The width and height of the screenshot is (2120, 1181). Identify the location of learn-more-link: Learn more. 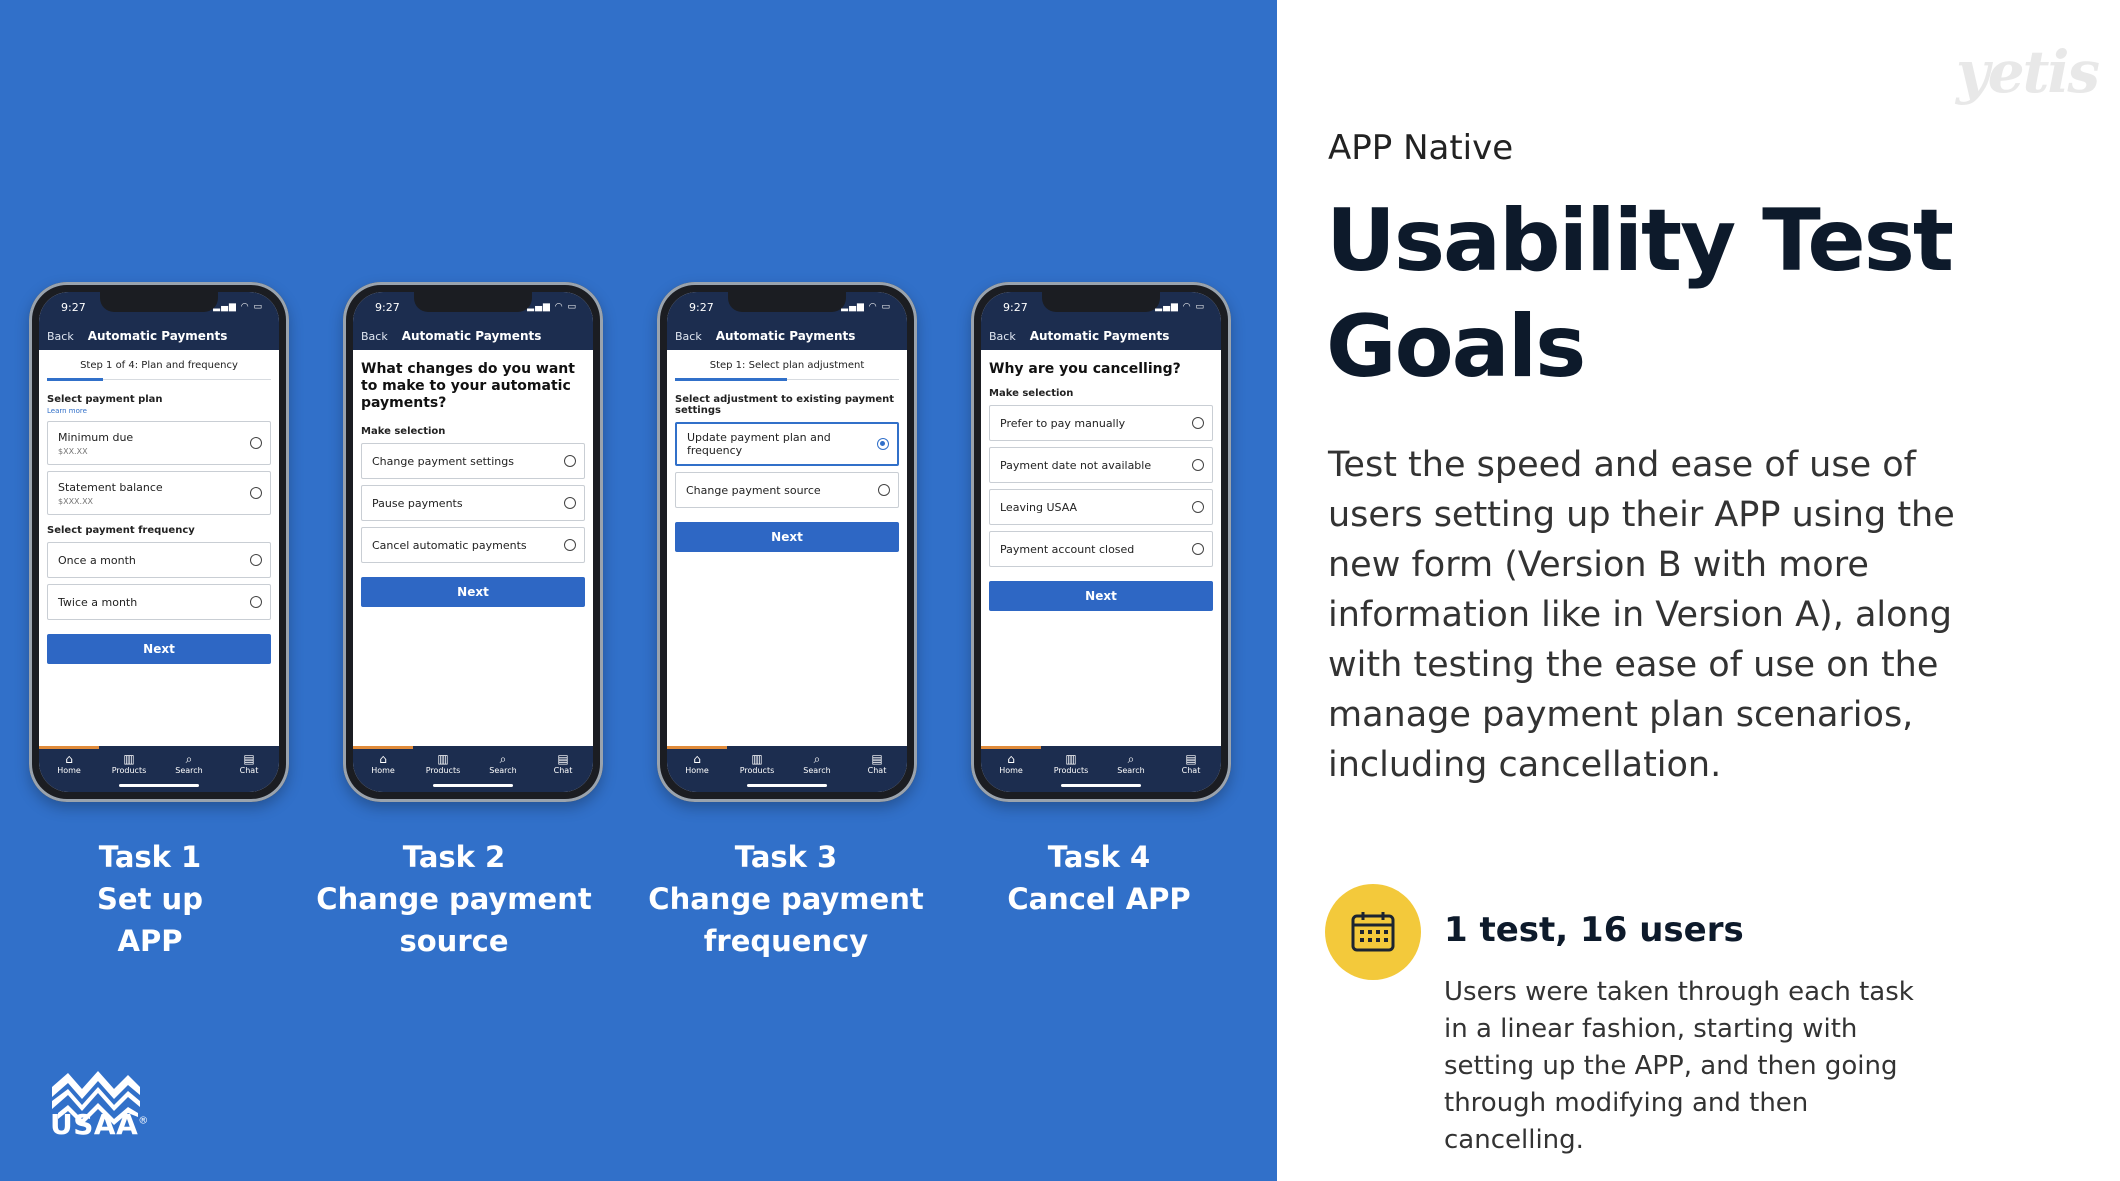
(159, 411).